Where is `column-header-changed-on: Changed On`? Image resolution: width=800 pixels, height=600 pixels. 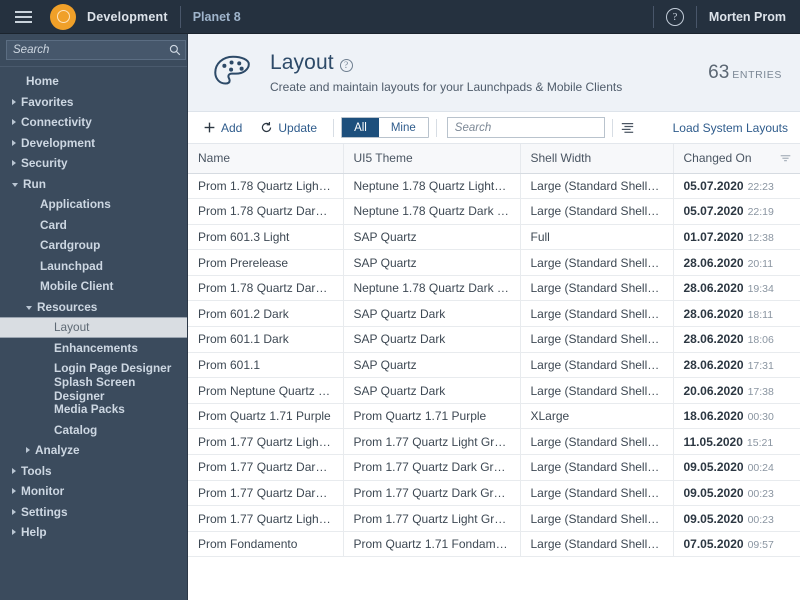 column-header-changed-on: Changed On is located at coordinates (736, 159).